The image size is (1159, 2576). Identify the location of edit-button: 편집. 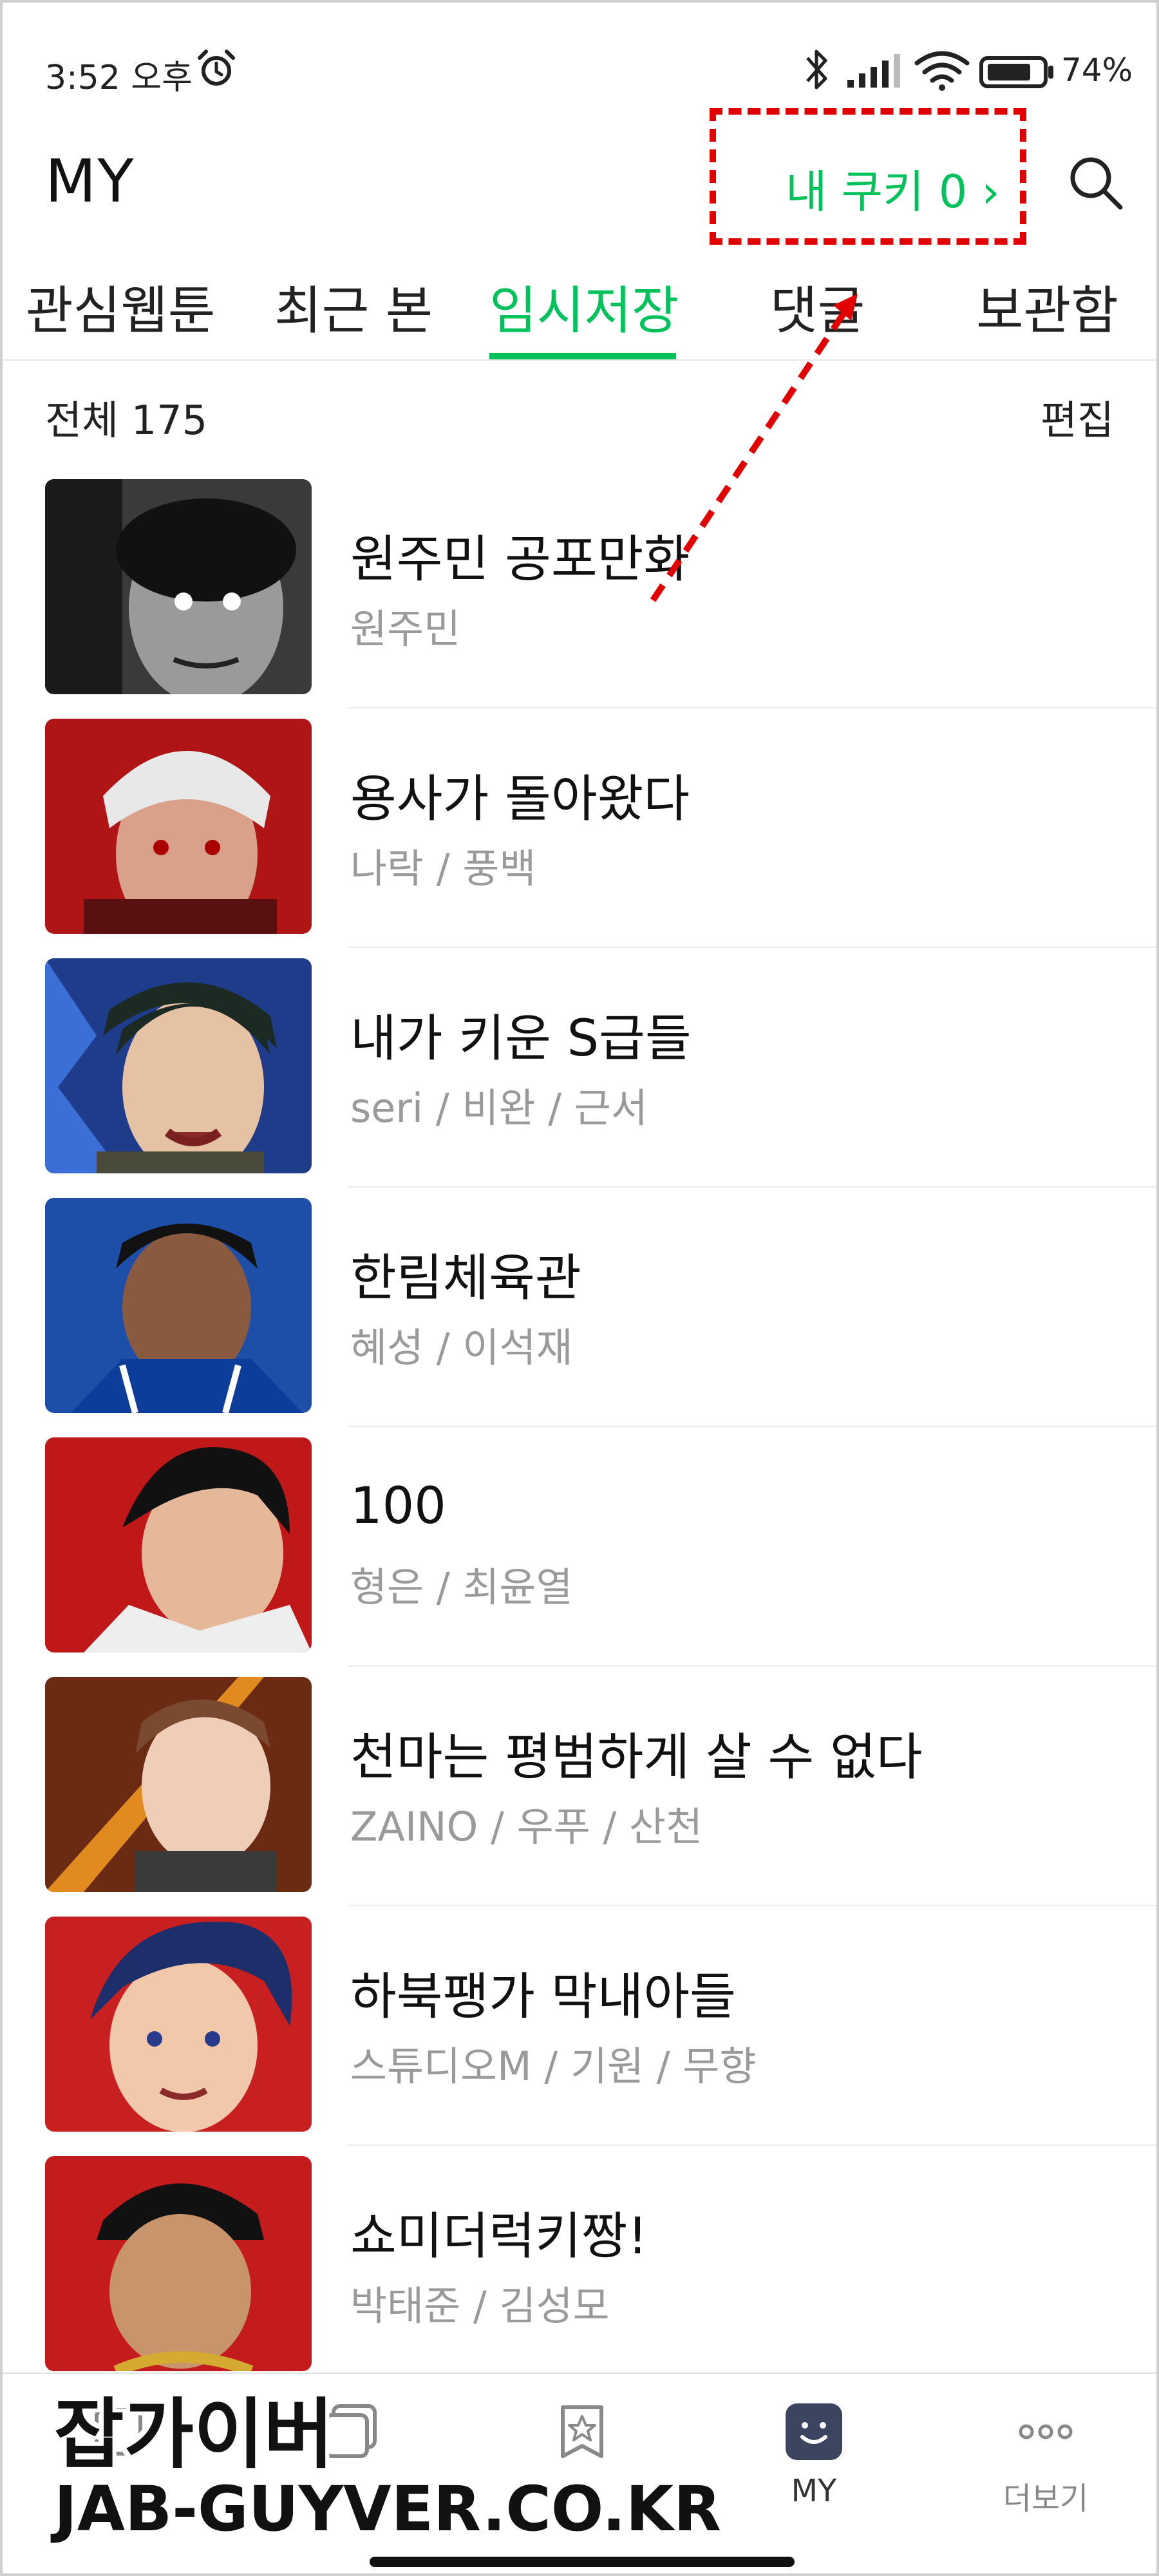
(1077, 417).